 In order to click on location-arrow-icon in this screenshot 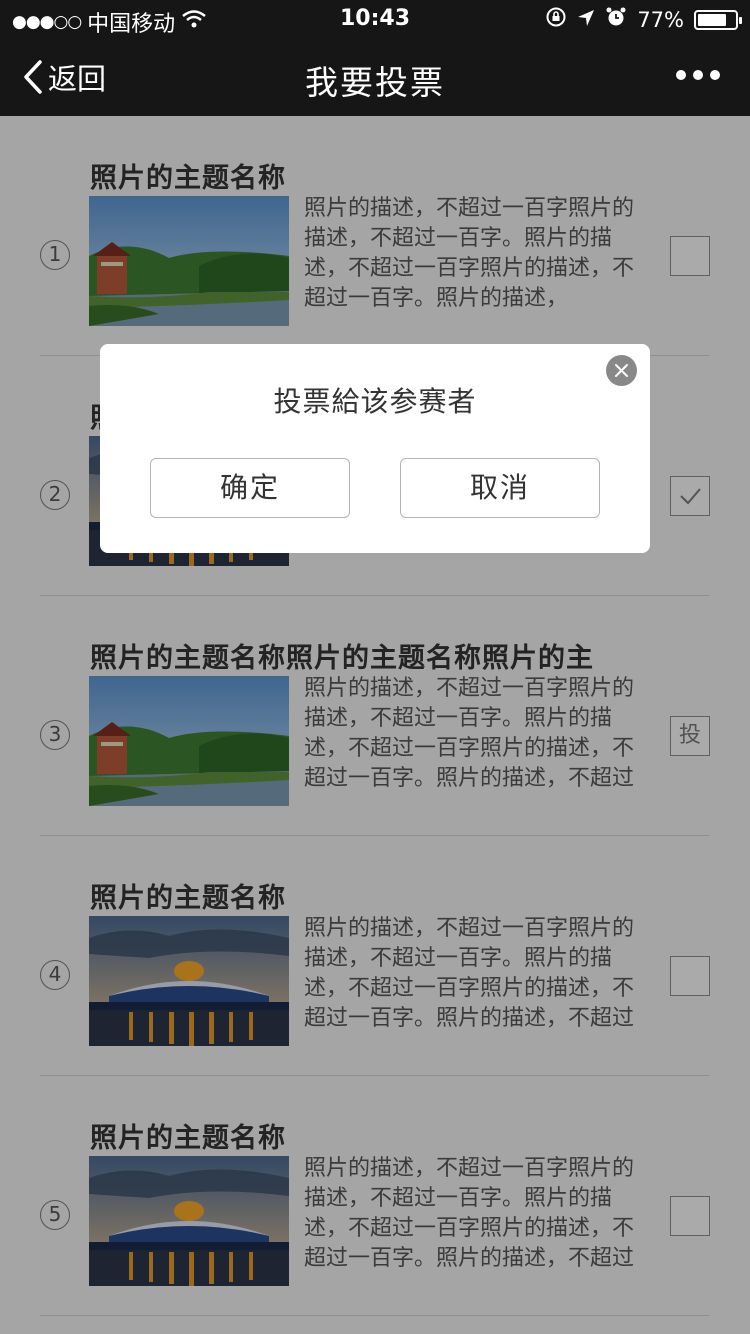, I will do `click(586, 20)`.